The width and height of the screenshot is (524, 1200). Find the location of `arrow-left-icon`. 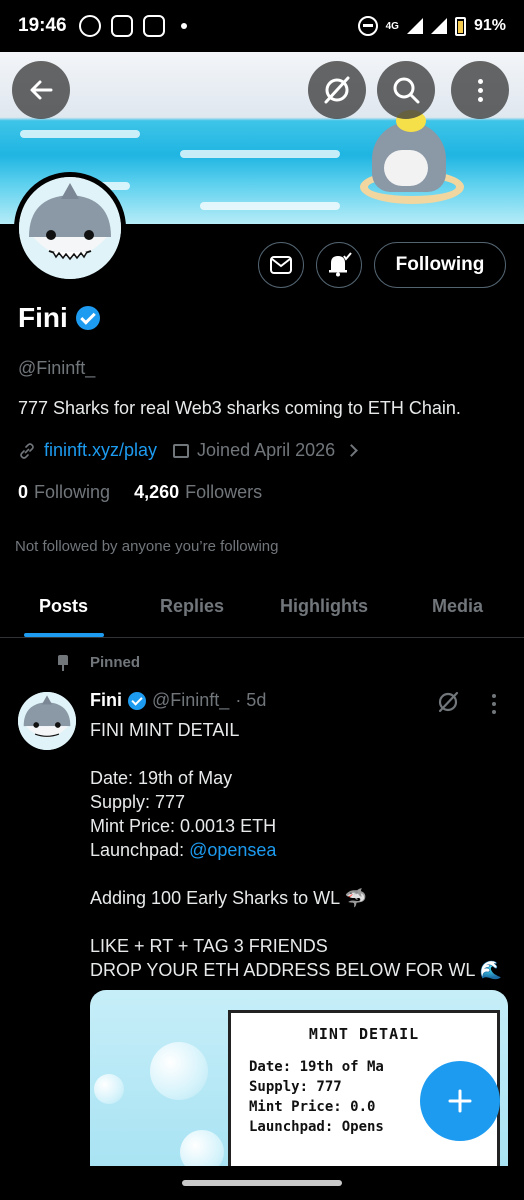

arrow-left-icon is located at coordinates (41, 90).